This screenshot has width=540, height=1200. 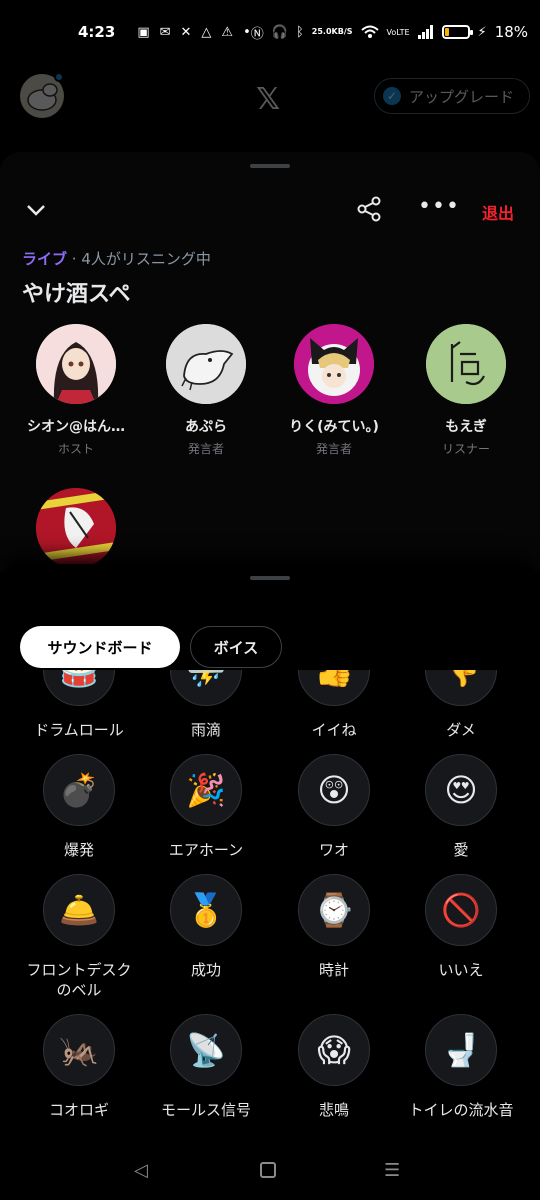 I want to click on speed-unit: KB/S, so click(x=342, y=31).